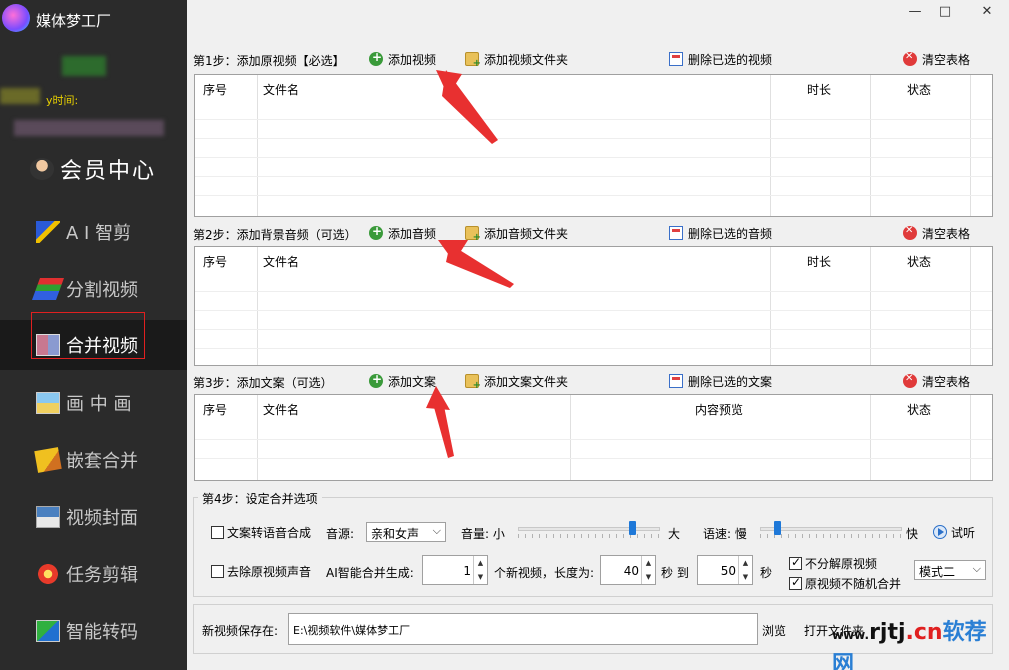 This screenshot has width=1009, height=670. Describe the element at coordinates (261, 571) in the screenshot. I see `remove-audio-checkbox: 去除原视频声音` at that location.